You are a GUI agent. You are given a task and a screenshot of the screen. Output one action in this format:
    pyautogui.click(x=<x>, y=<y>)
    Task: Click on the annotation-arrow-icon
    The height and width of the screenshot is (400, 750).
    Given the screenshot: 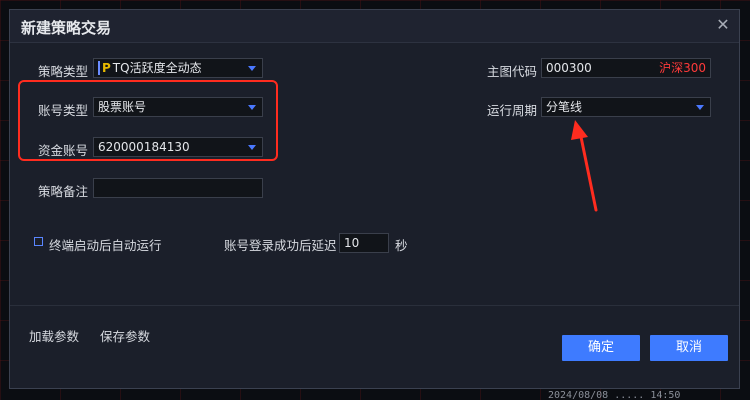 What is the action you would take?
    pyautogui.click(x=584, y=166)
    